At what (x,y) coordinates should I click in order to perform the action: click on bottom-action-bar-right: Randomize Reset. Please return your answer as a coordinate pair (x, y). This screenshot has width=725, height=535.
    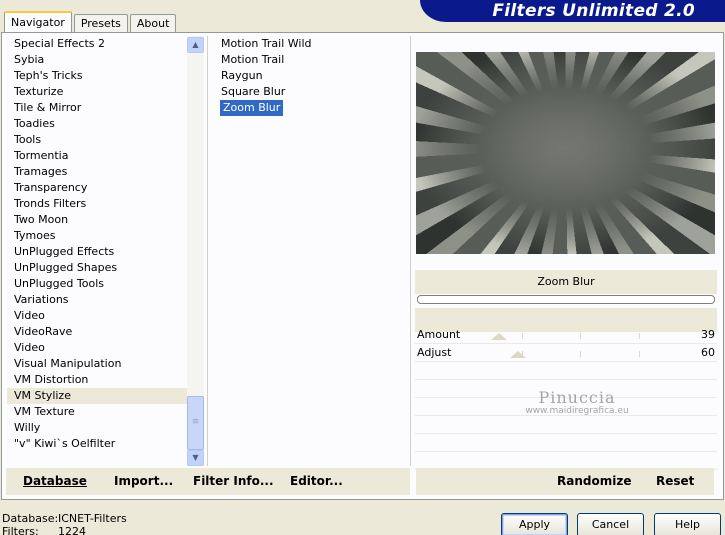
    Looking at the image, I should click on (565, 481).